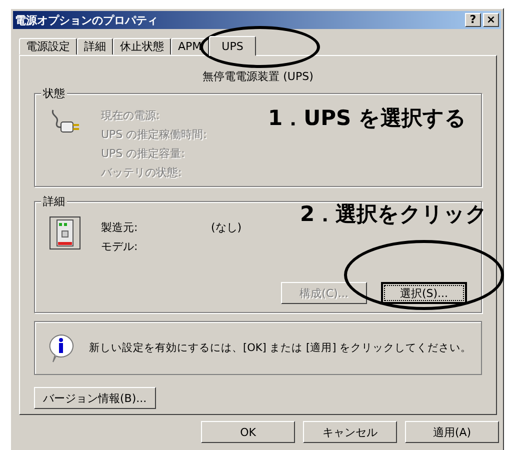 Image resolution: width=510 pixels, height=450 pixels. I want to click on help-button: ?, so click(473, 20).